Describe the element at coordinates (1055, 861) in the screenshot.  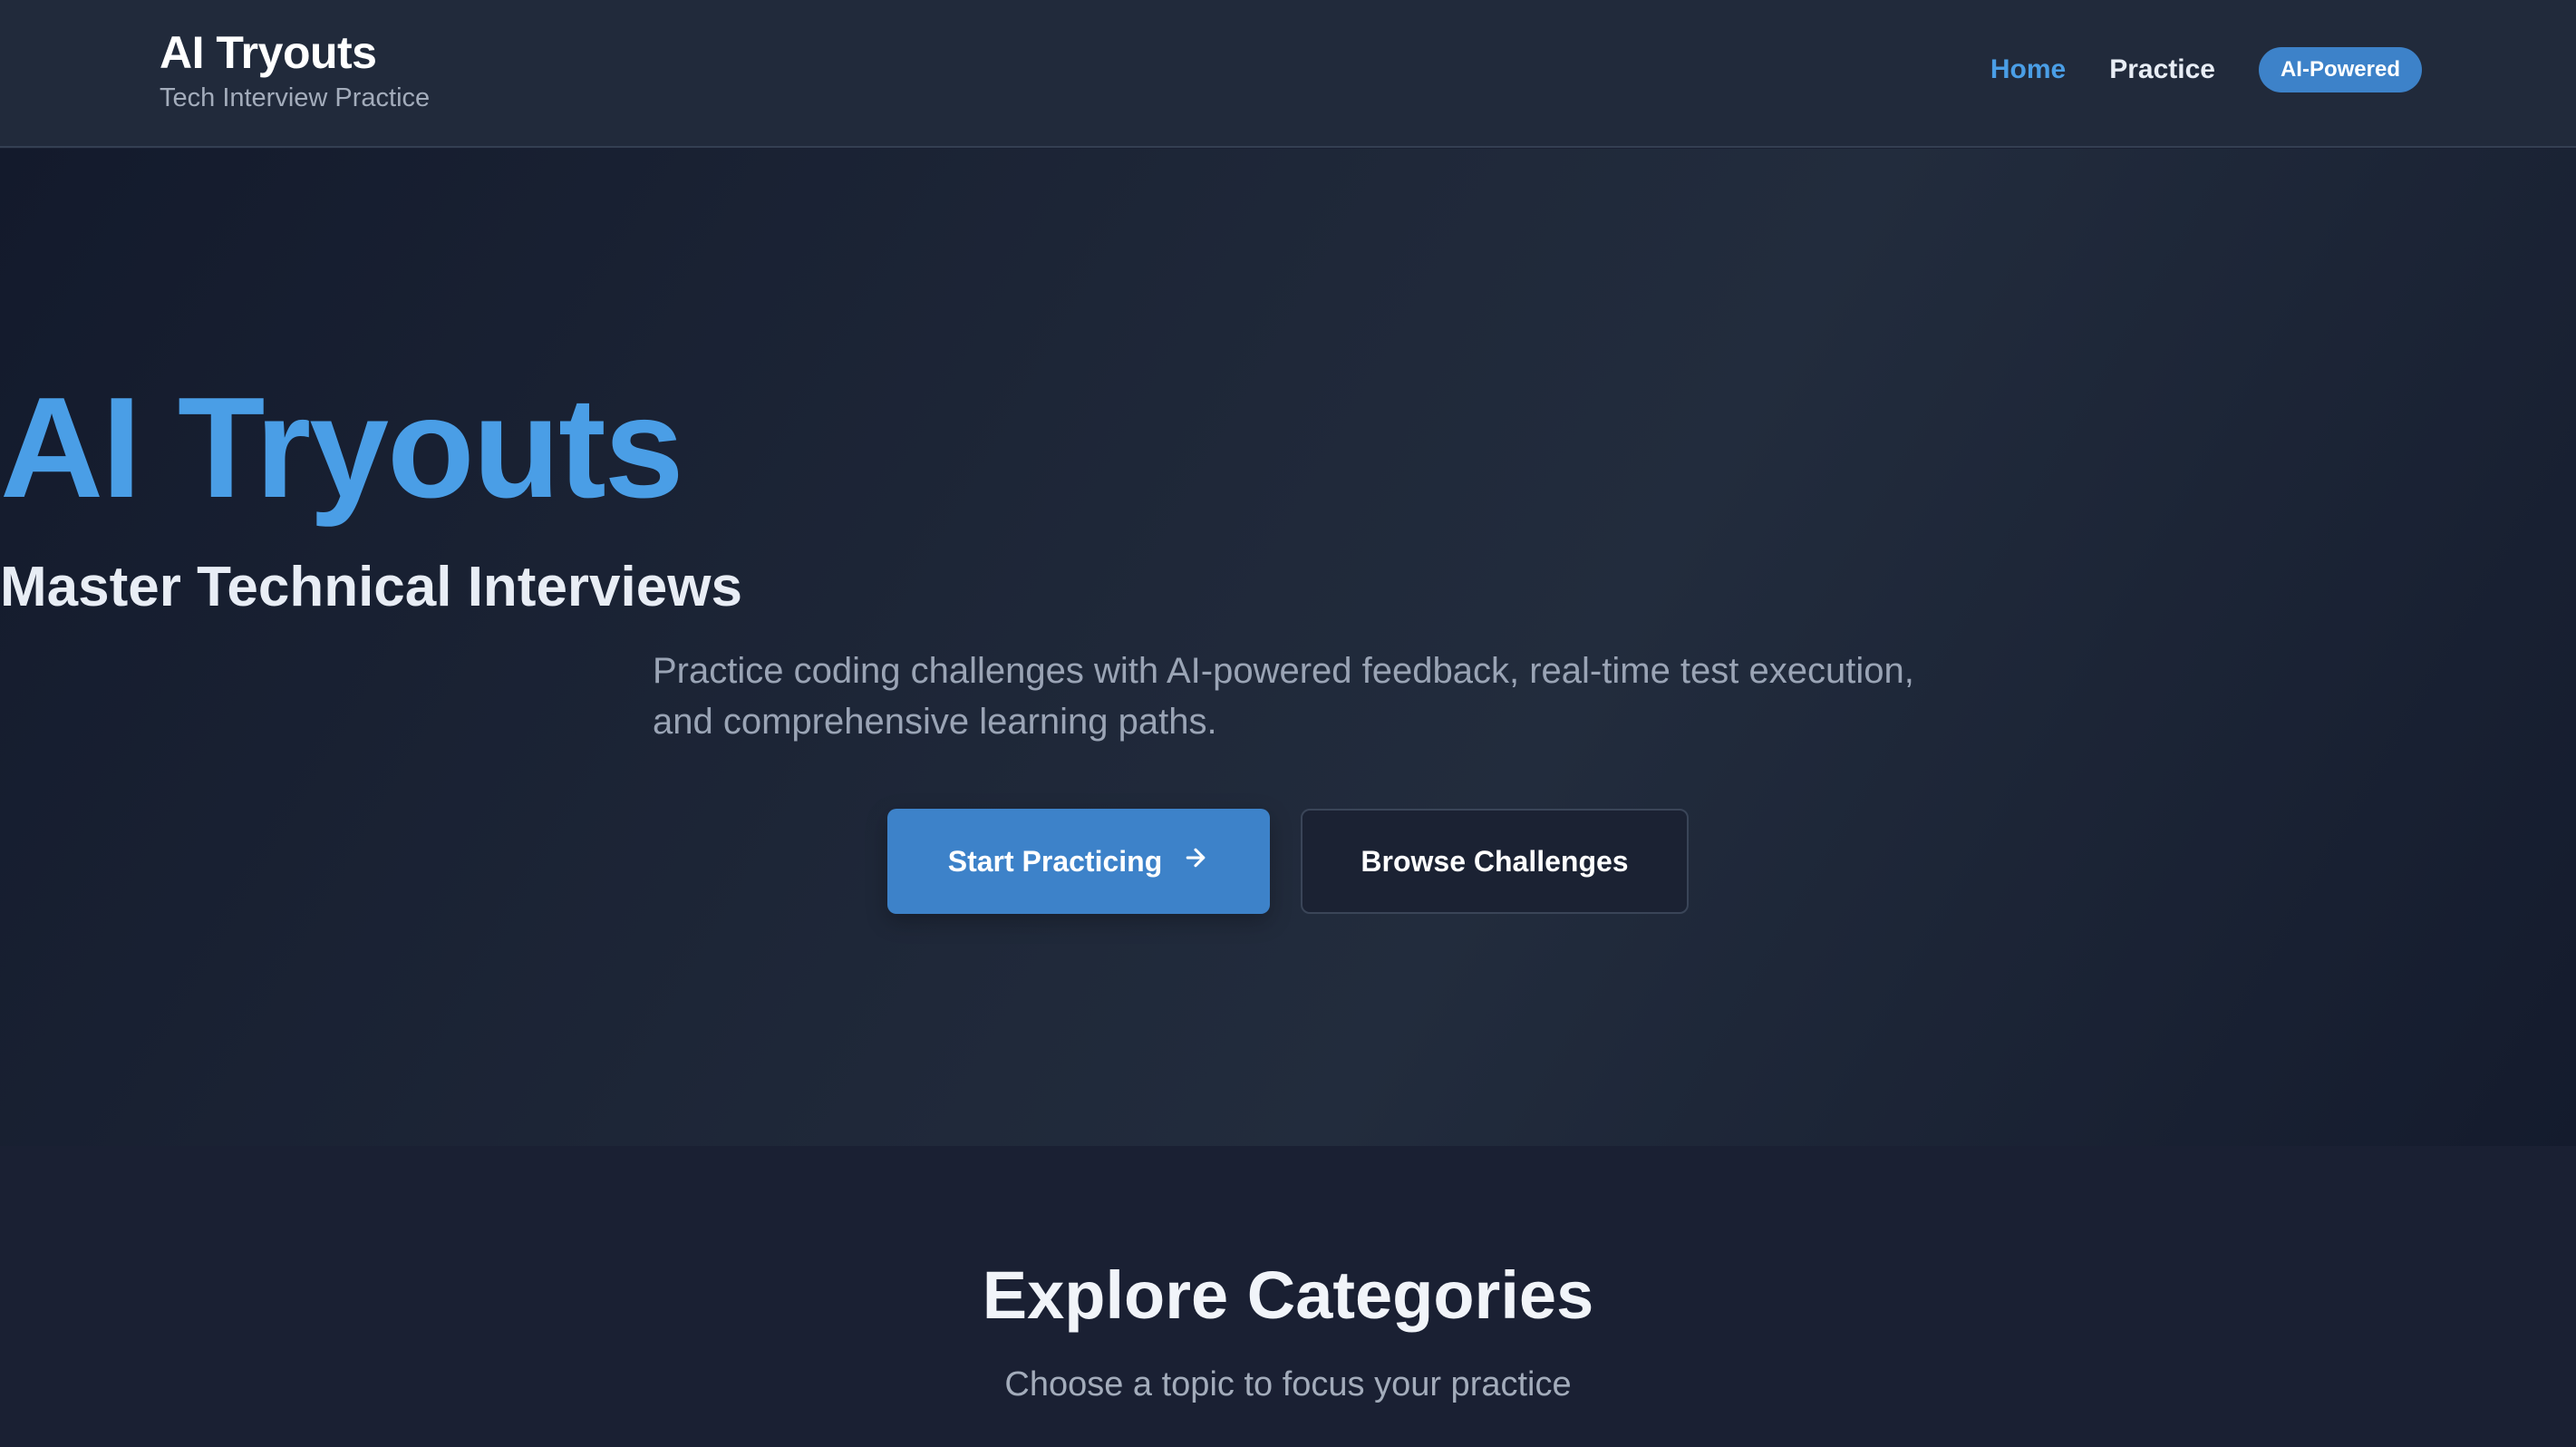
I see `start-practicing-label: Start Practicing` at that location.